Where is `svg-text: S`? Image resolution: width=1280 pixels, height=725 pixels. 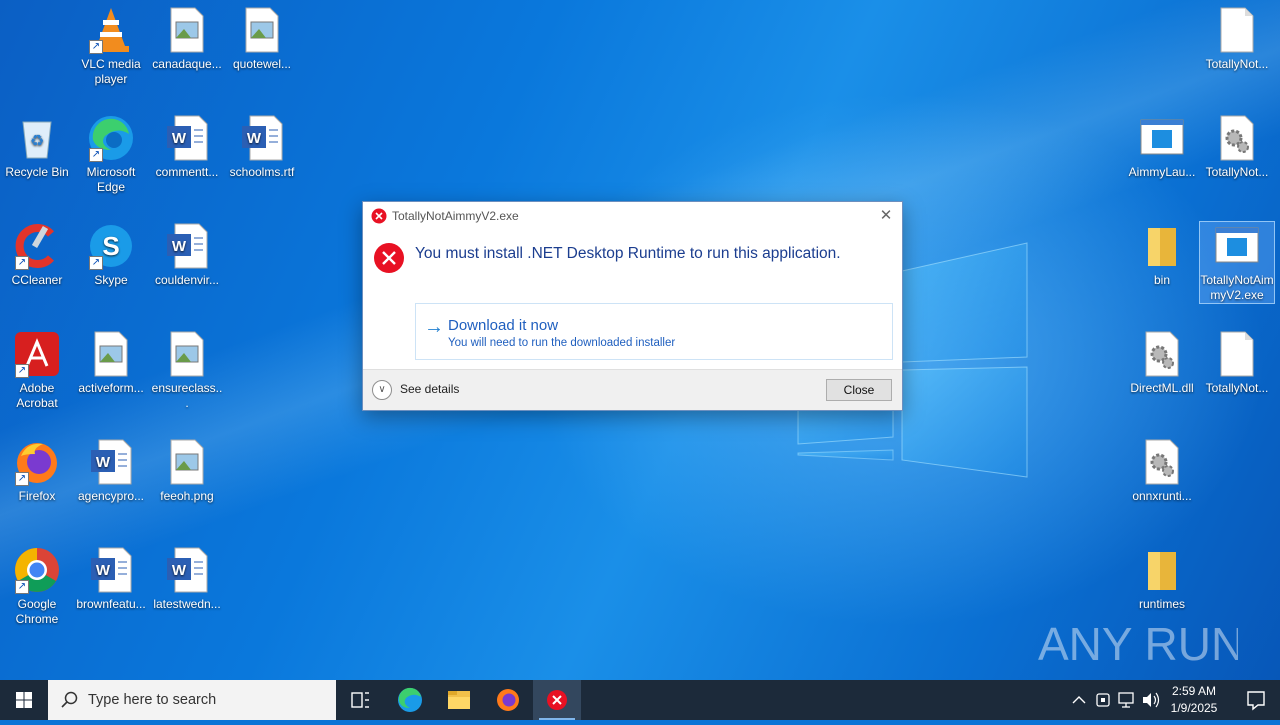
svg-text: S is located at coordinates (110, 246).